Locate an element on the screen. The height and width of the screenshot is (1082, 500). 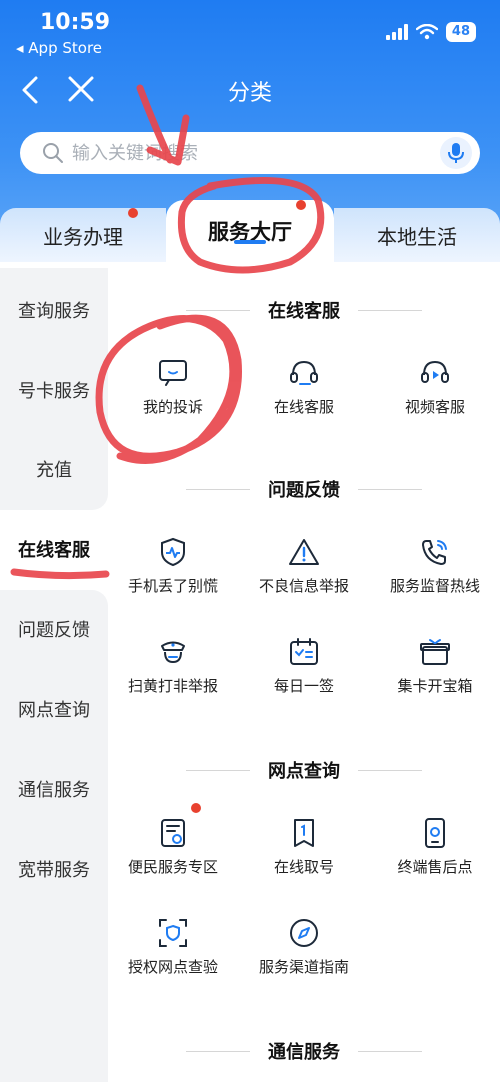
section-title: 问题反馈 is located at coordinates (304, 489).